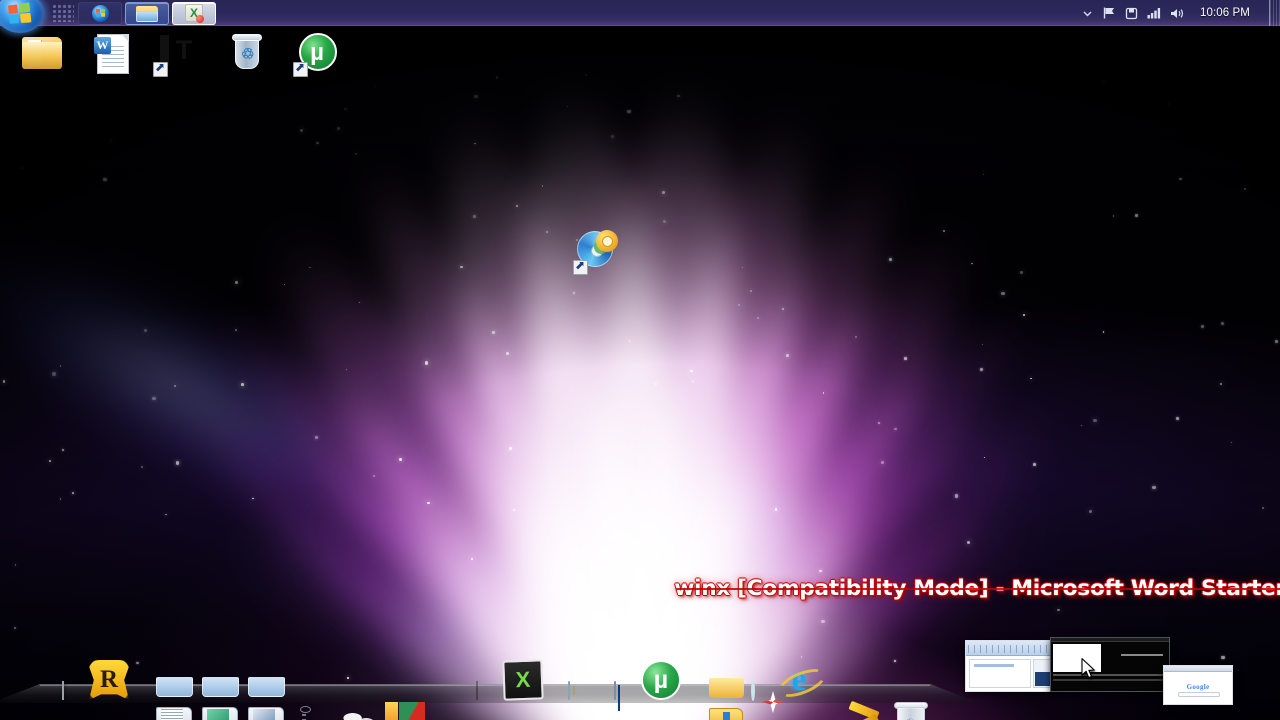 The image size is (1280, 720). I want to click on thumb-text-line, so click(1142, 655).